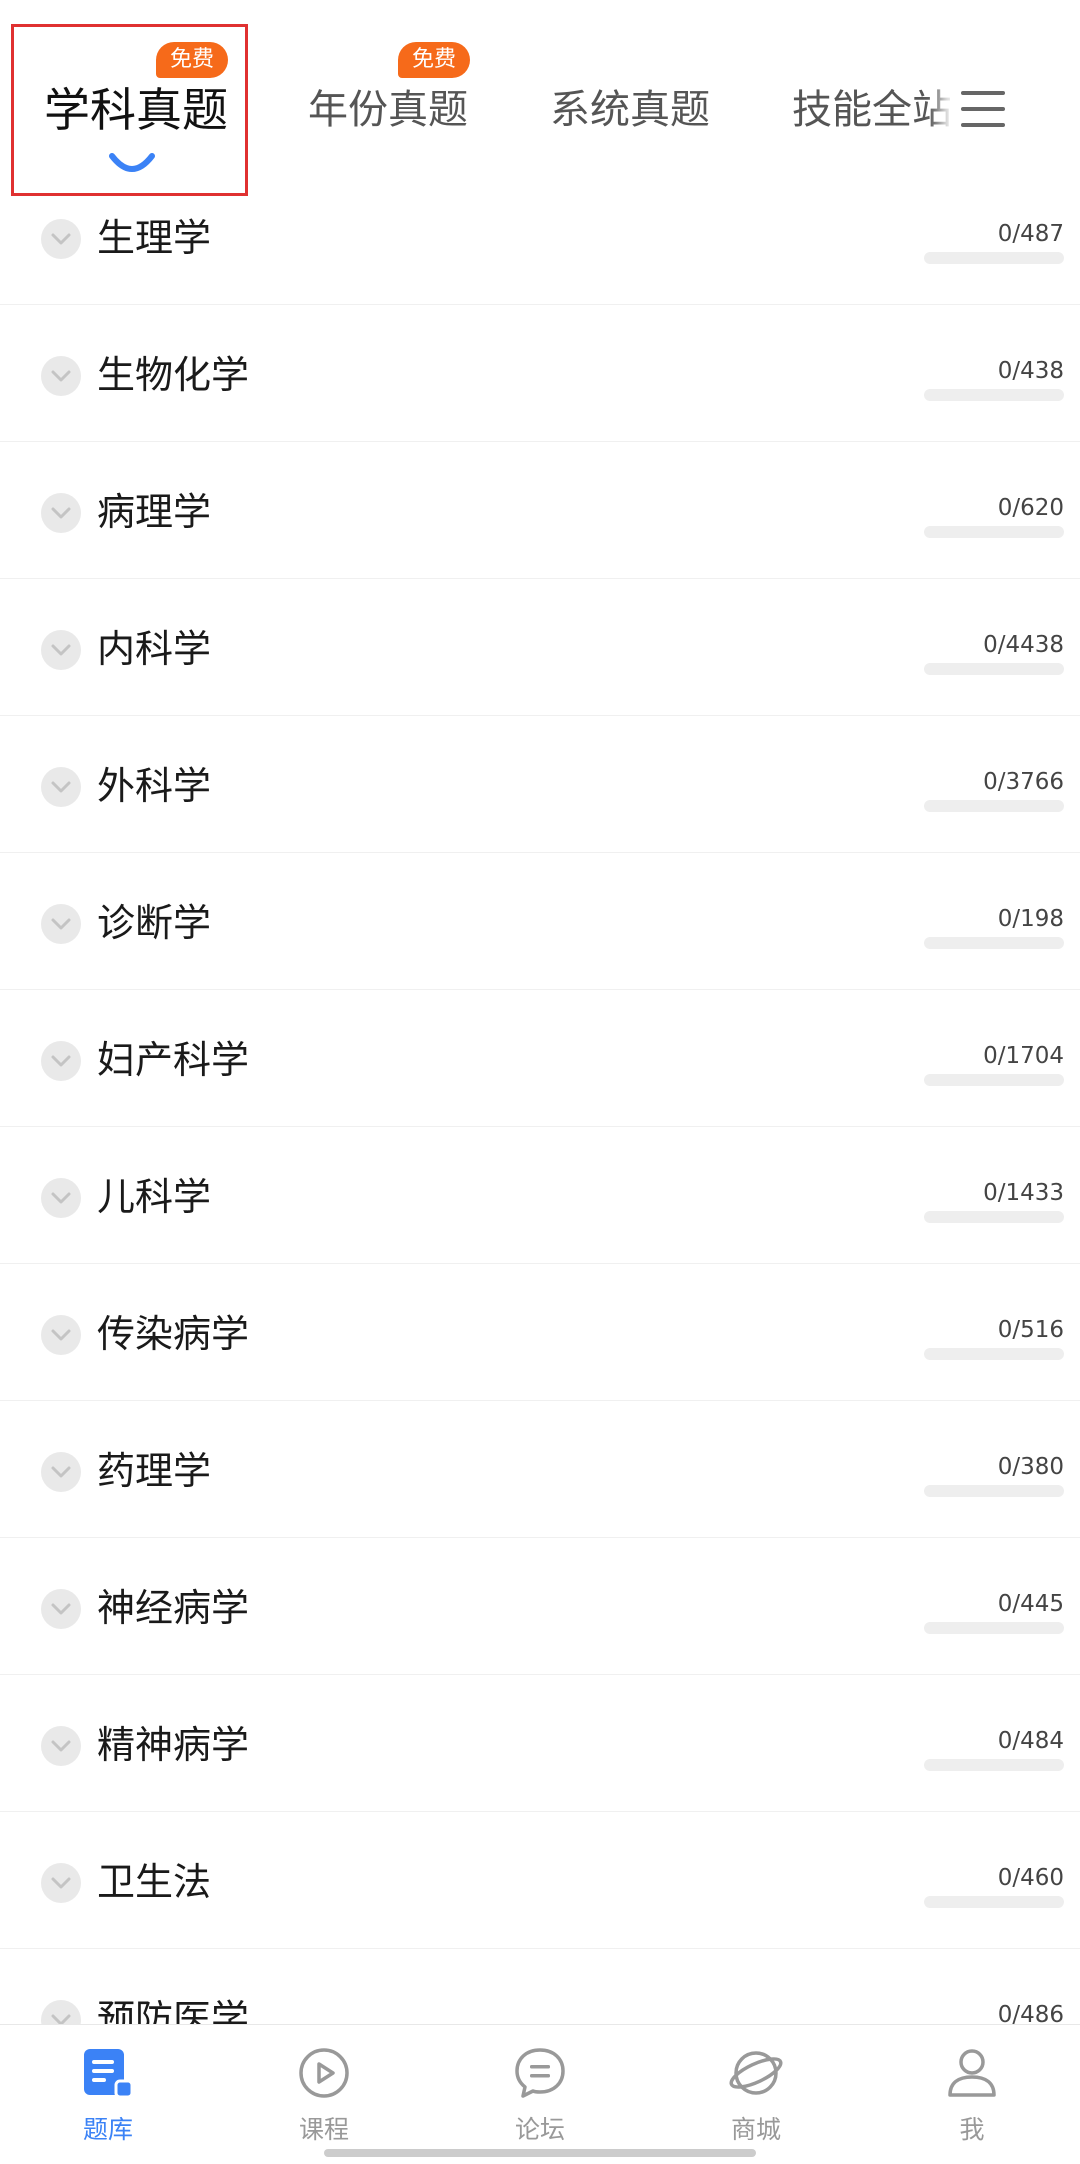 This screenshot has height=2164, width=1080. Describe the element at coordinates (540, 1606) in the screenshot. I see `subject-row: 神经病学 0/445` at that location.